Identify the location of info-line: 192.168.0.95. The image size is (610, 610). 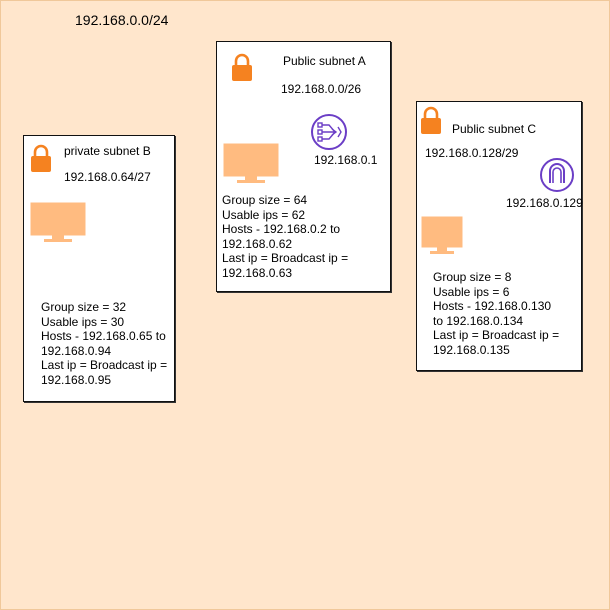
(76, 379).